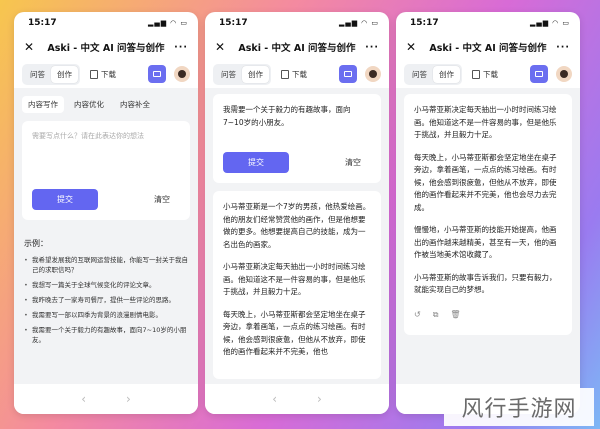 This screenshot has width=600, height=429. I want to click on answer-actions: ↺ ⧉ 🗑, so click(488, 316).